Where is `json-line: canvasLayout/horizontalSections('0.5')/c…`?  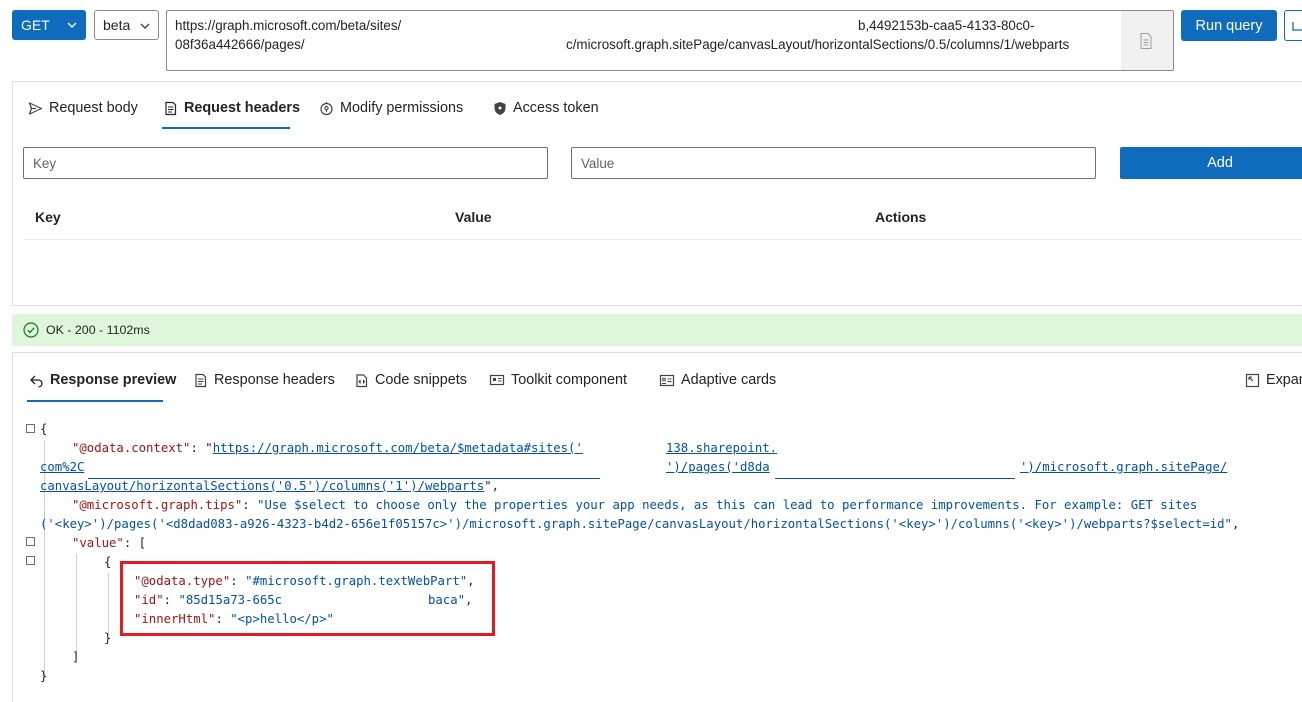
json-line: canvasLayout/horizontalSections('0.5')/c… is located at coordinates (270, 486).